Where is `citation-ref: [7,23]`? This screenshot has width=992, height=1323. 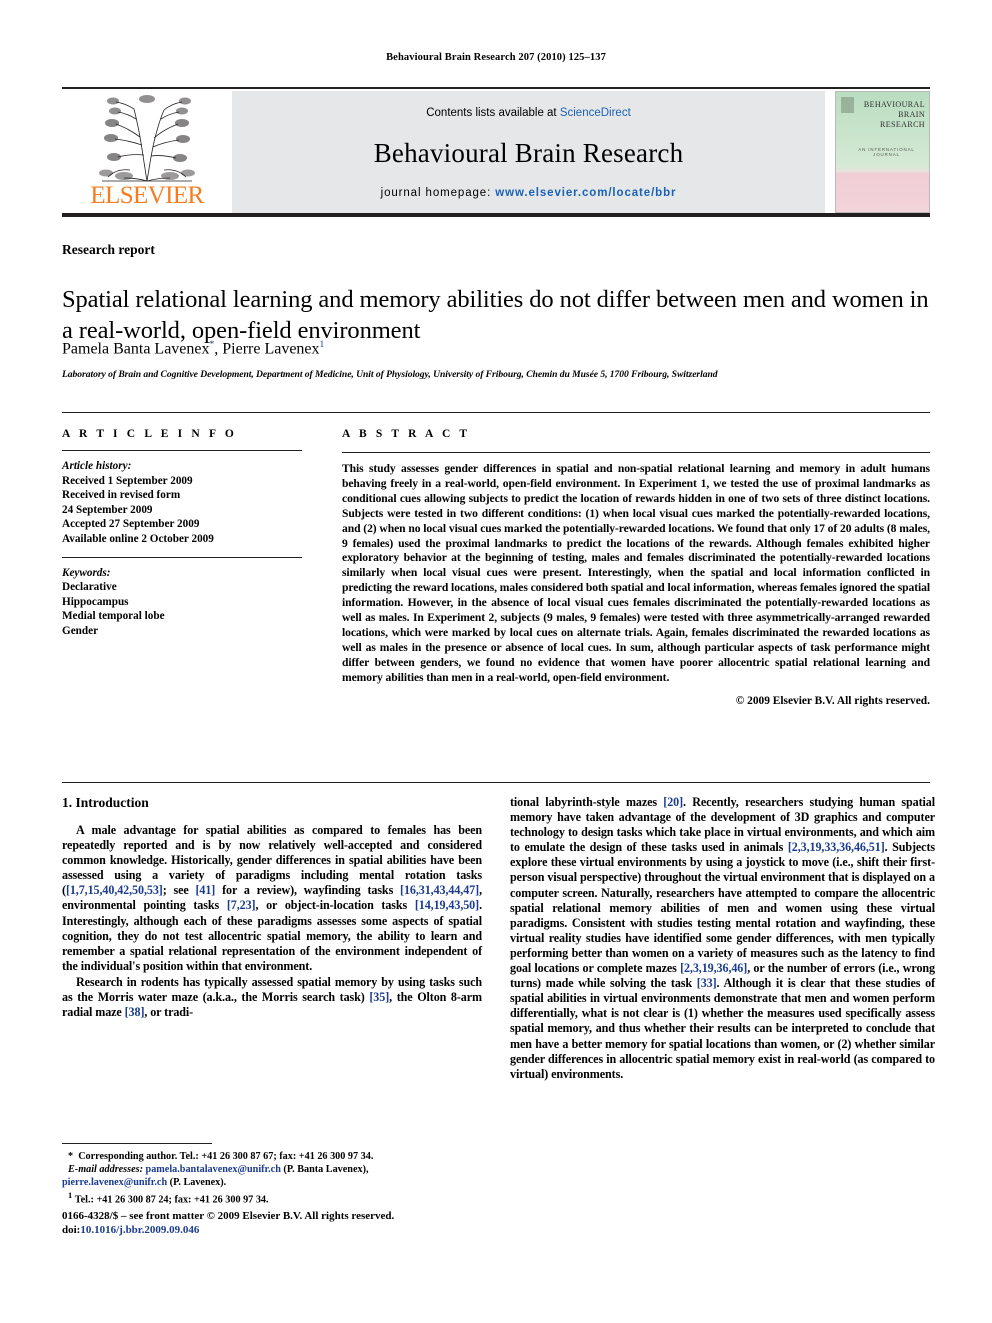 citation-ref: [7,23] is located at coordinates (241, 905).